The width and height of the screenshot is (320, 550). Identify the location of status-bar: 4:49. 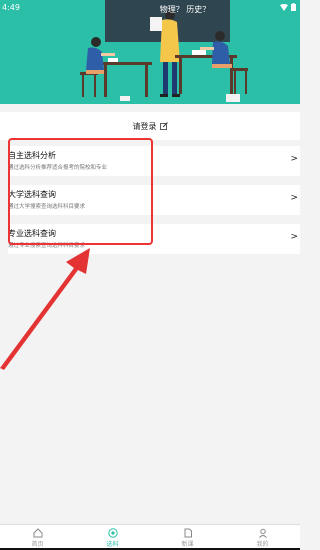
(150, 8).